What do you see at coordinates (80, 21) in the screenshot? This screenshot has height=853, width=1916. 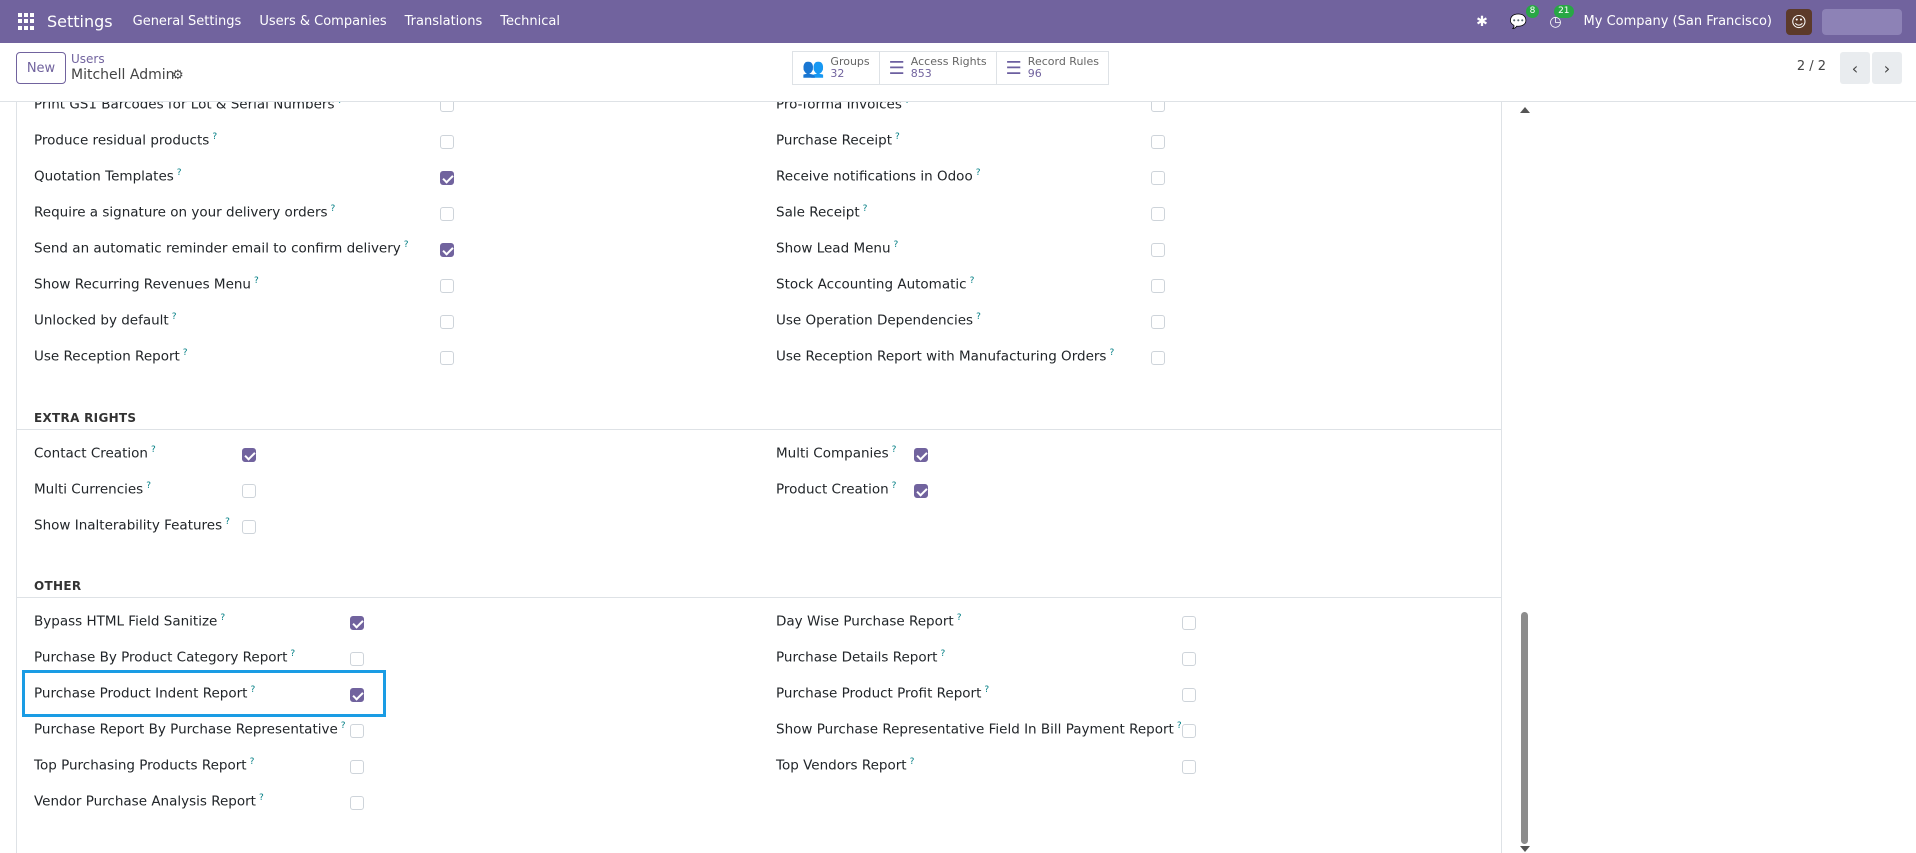 I see `app-brand: Settings` at bounding box center [80, 21].